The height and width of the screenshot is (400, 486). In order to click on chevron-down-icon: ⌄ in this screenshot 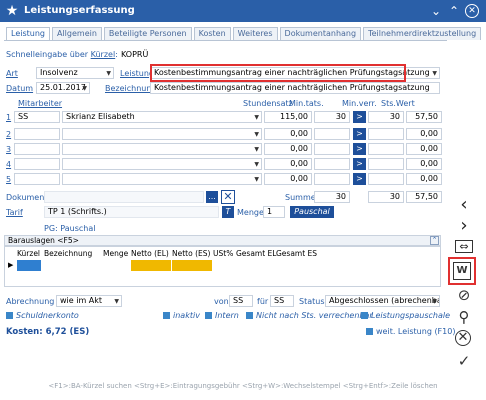, I will do `click(436, 11)`.